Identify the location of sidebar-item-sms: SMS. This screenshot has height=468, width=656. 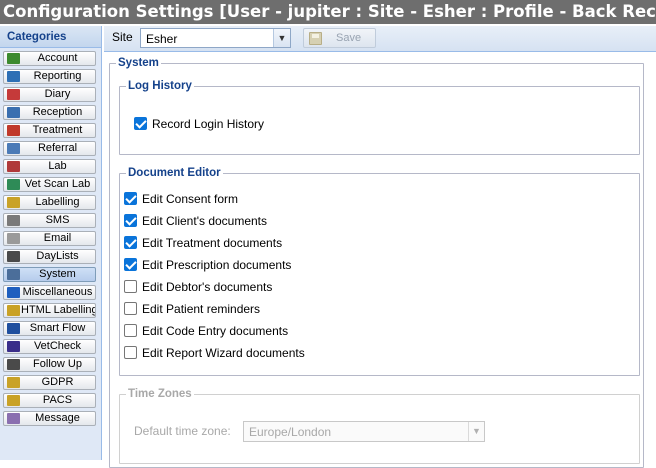
(49, 220).